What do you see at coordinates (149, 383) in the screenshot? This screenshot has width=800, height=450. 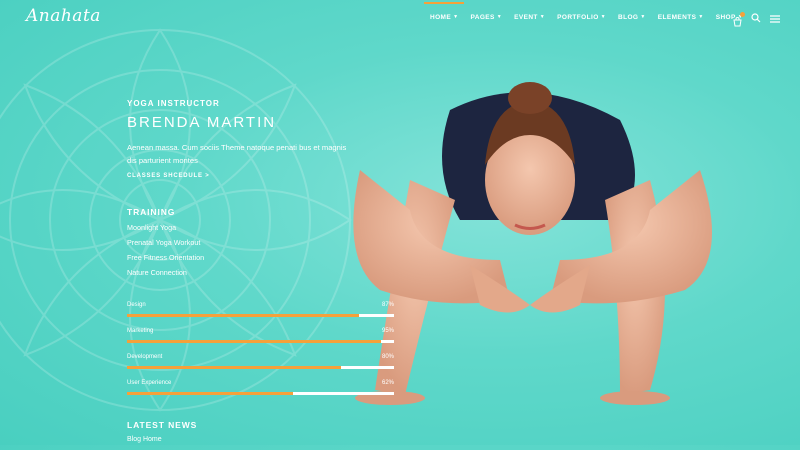 I see `skill-label: User Experience` at bounding box center [149, 383].